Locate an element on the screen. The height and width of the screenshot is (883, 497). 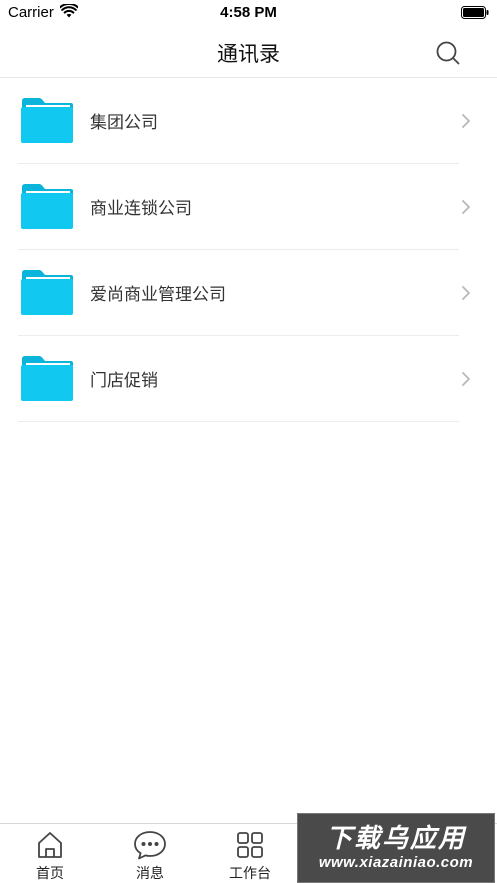
list-item: 商业连锁公司 is located at coordinates (248, 207).